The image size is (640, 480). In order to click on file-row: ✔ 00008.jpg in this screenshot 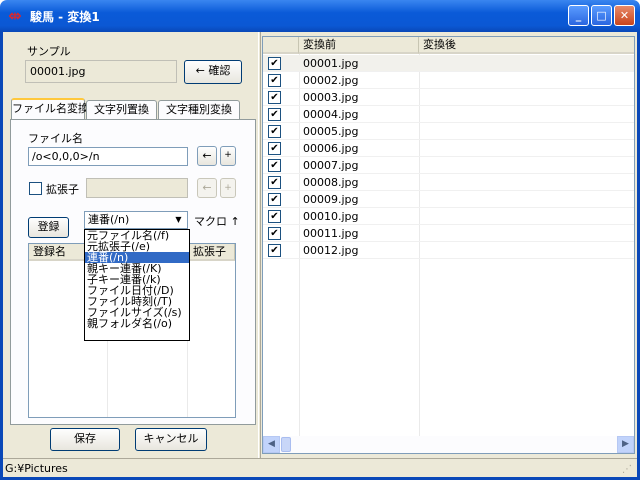, I will do `click(448, 182)`.